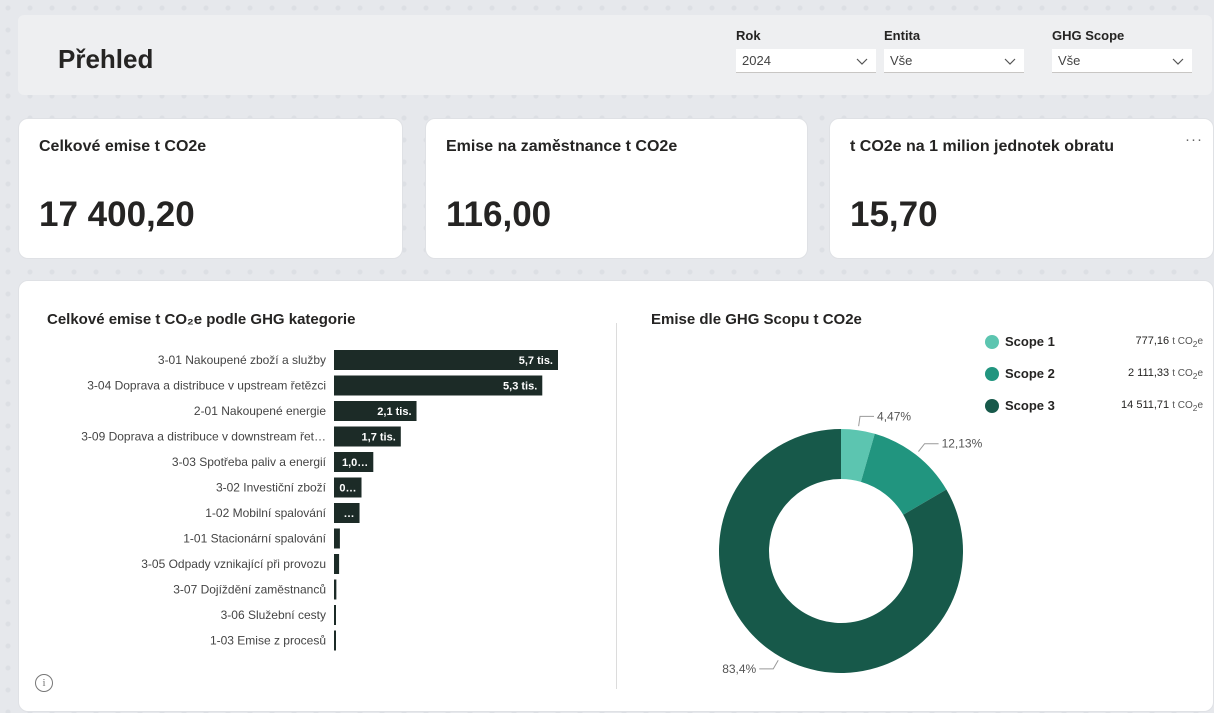  What do you see at coordinates (394, 412) in the screenshot?
I see `bar-value-label: 2,1 tis.` at bounding box center [394, 412].